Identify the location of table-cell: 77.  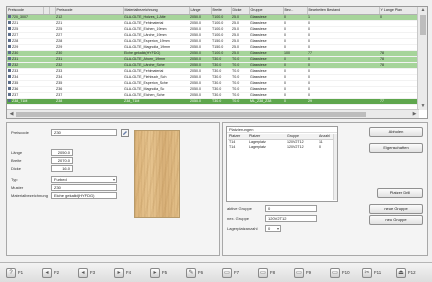
(398, 101).